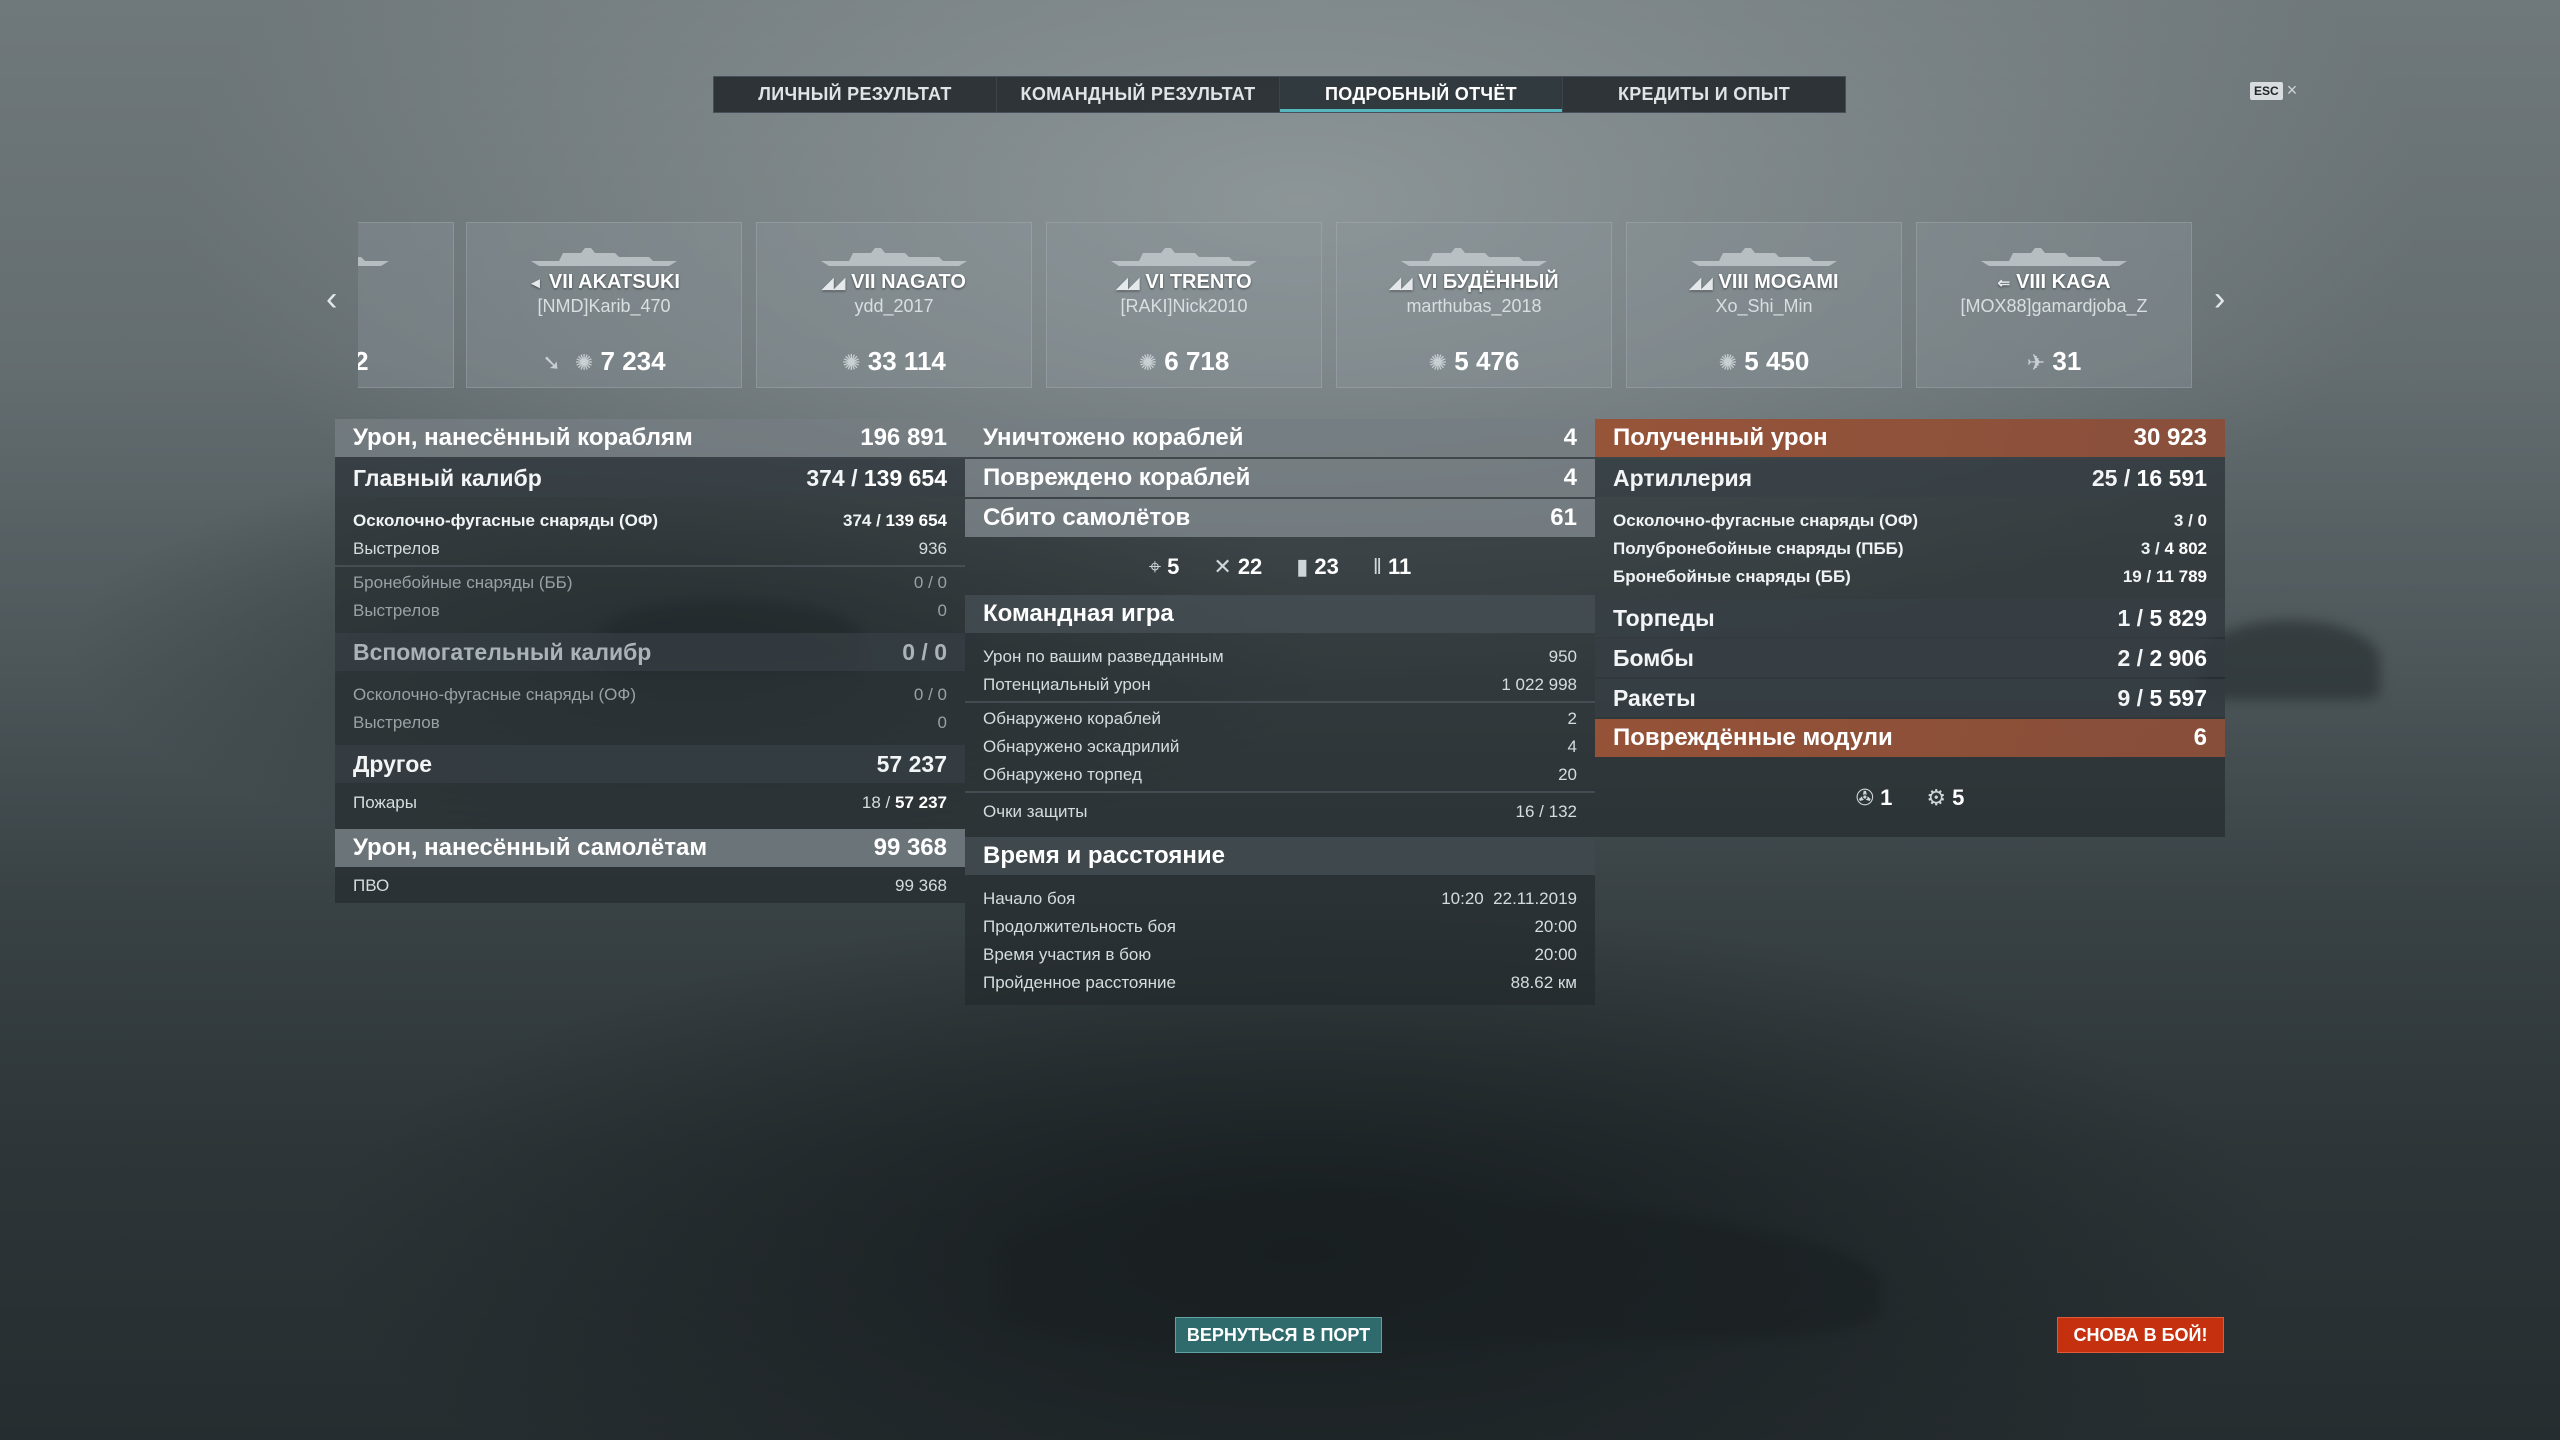 This screenshot has width=2560, height=1440. I want to click on steering-module-icon: ✇, so click(1865, 797).